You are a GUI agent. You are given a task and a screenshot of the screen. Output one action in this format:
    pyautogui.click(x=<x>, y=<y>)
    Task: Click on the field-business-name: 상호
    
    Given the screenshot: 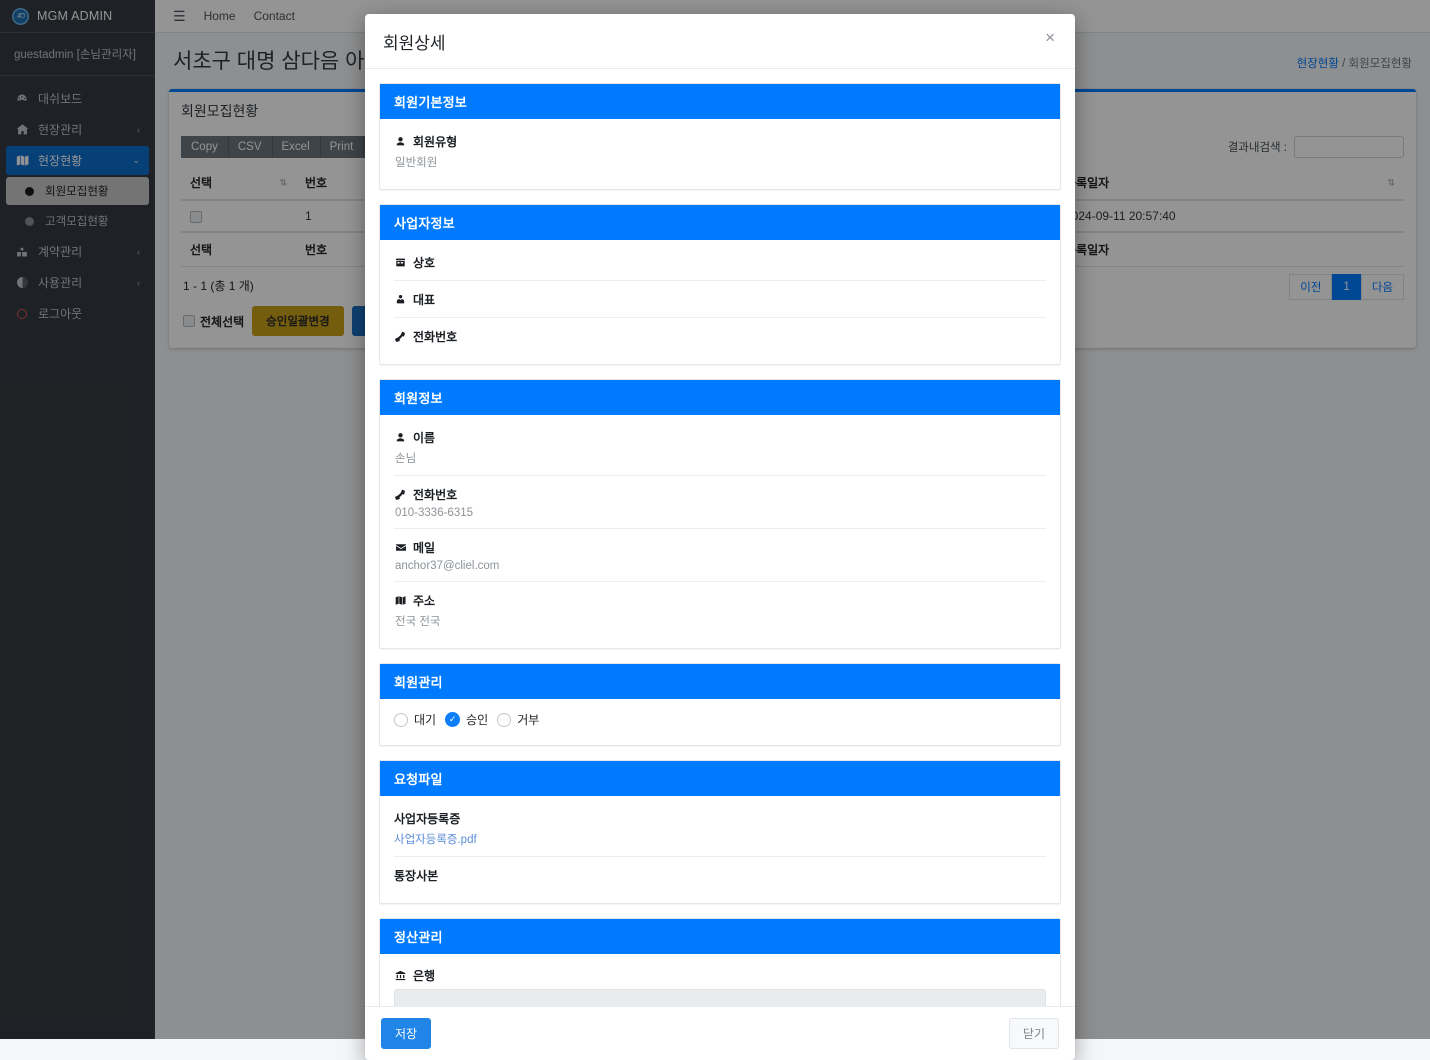 What is the action you would take?
    pyautogui.click(x=720, y=262)
    